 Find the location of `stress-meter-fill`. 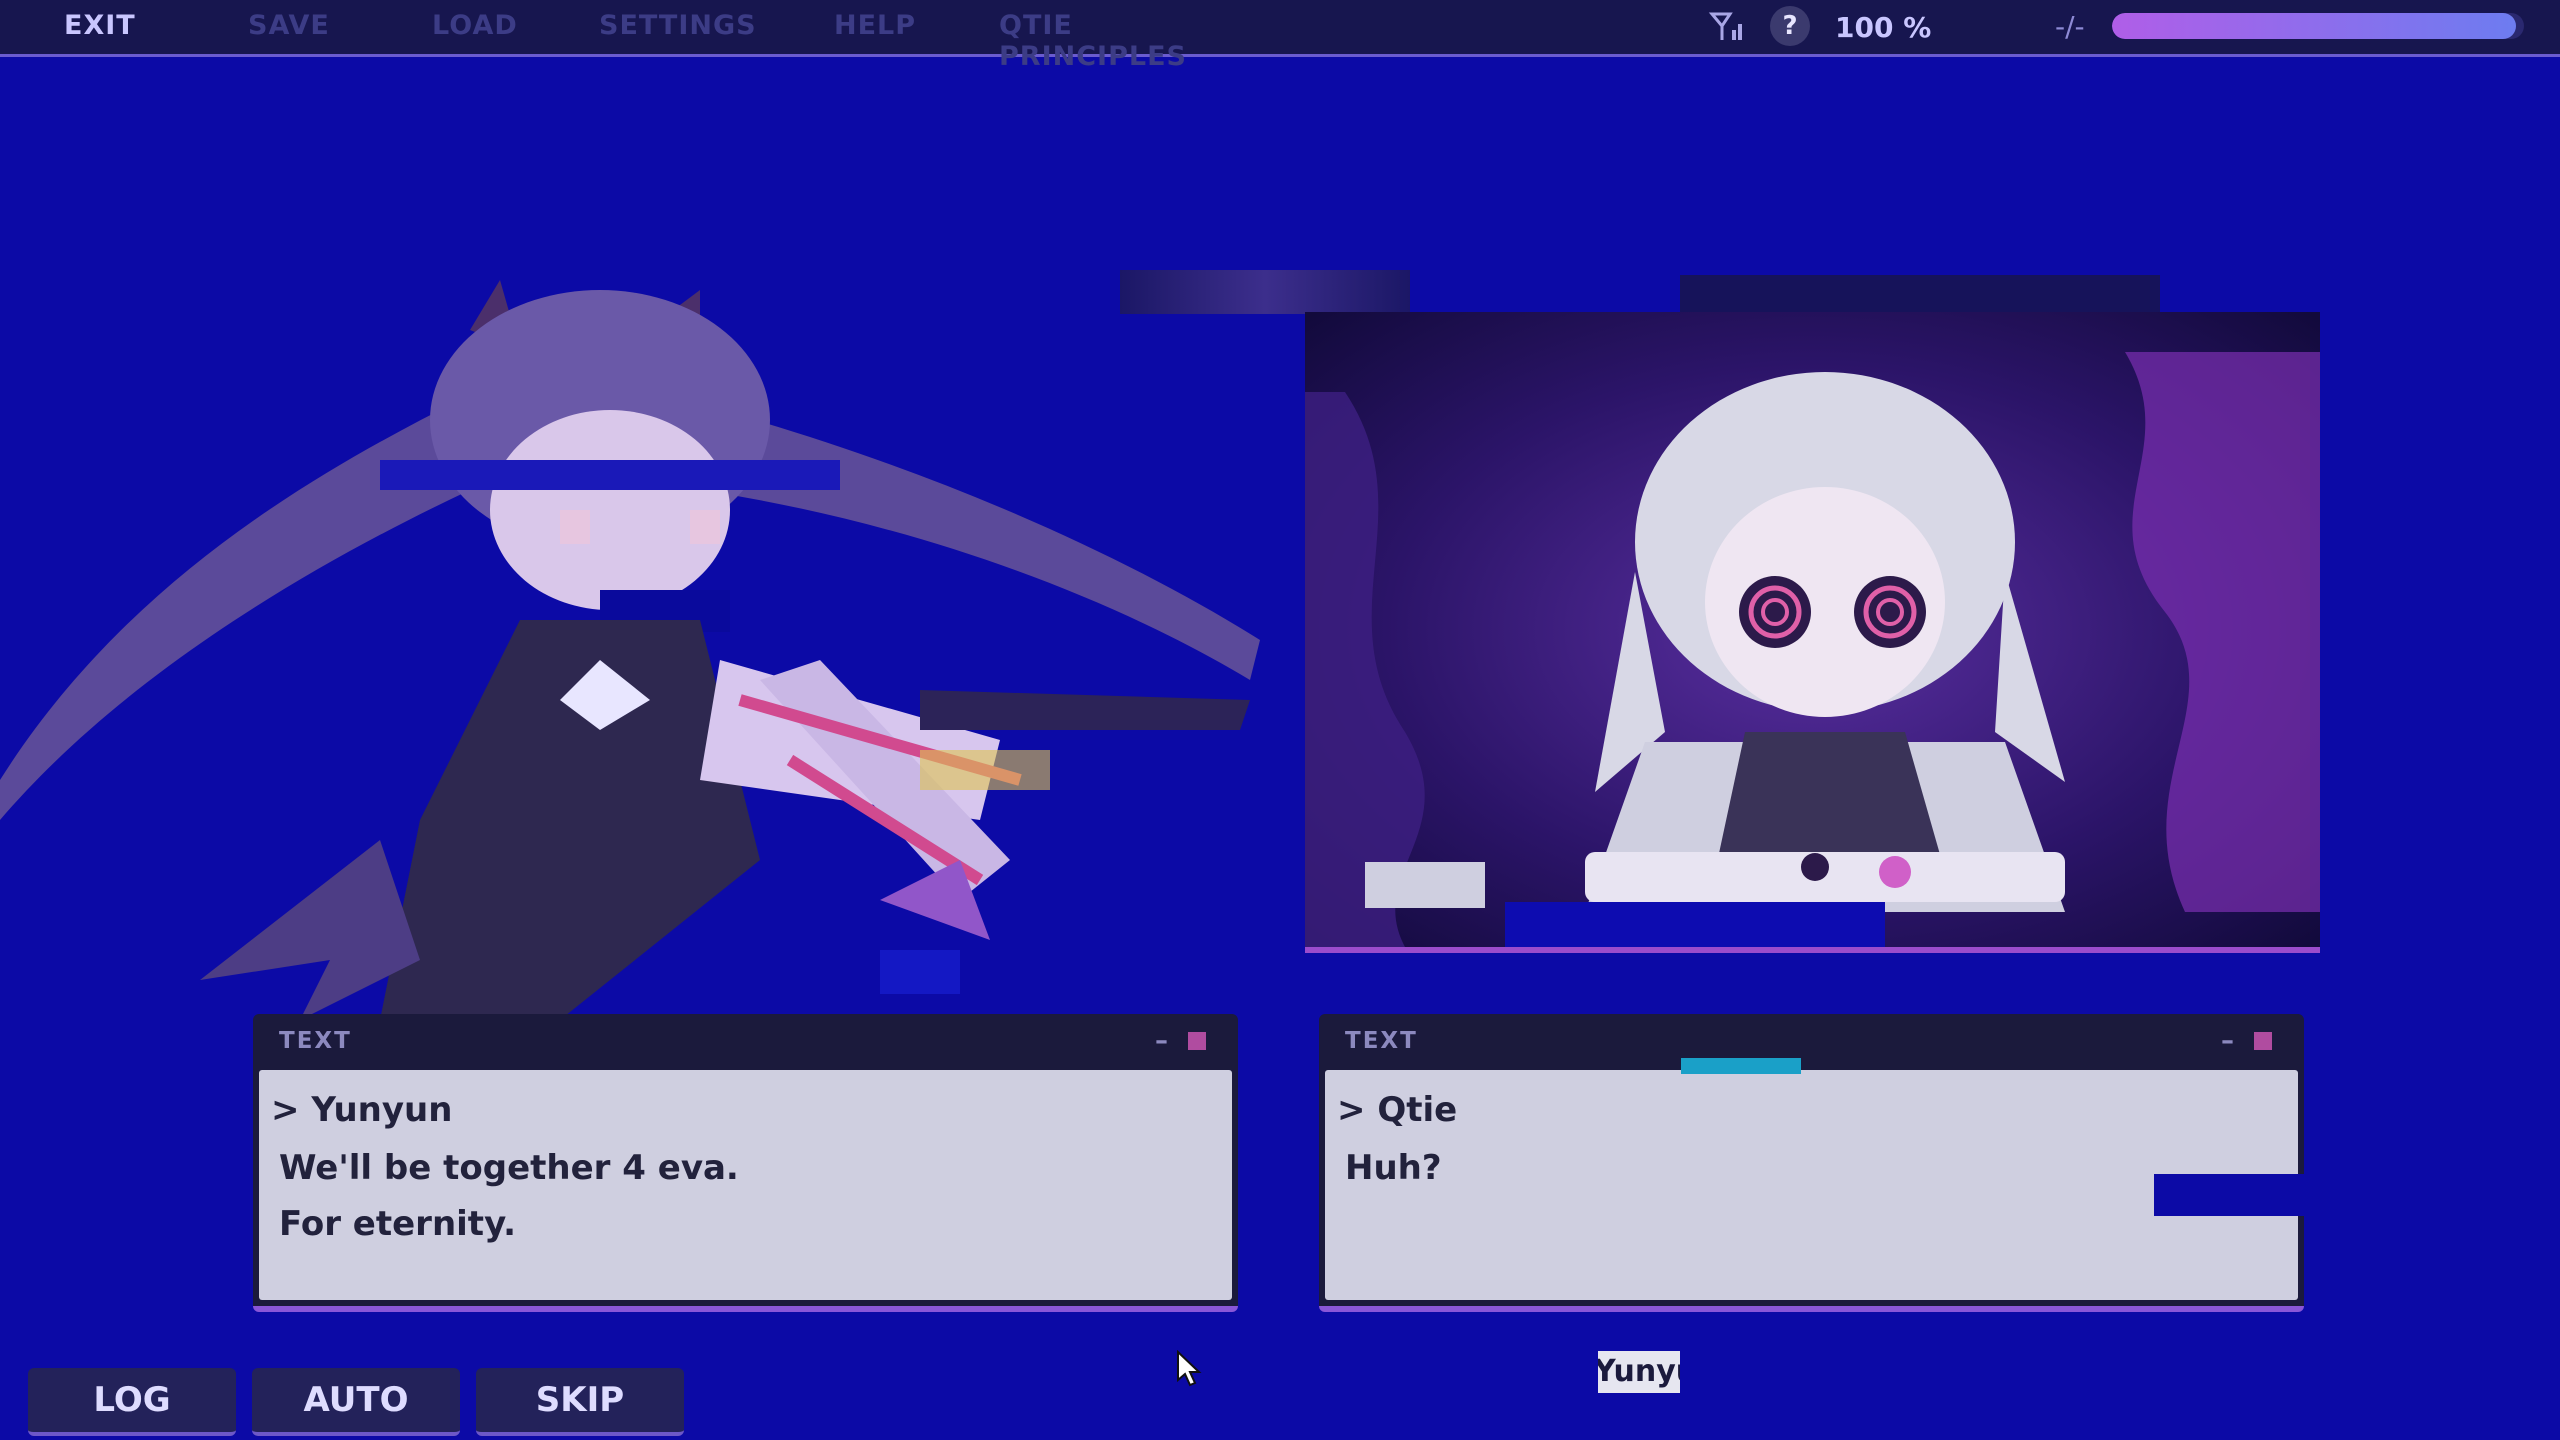

stress-meter-fill is located at coordinates (2314, 26).